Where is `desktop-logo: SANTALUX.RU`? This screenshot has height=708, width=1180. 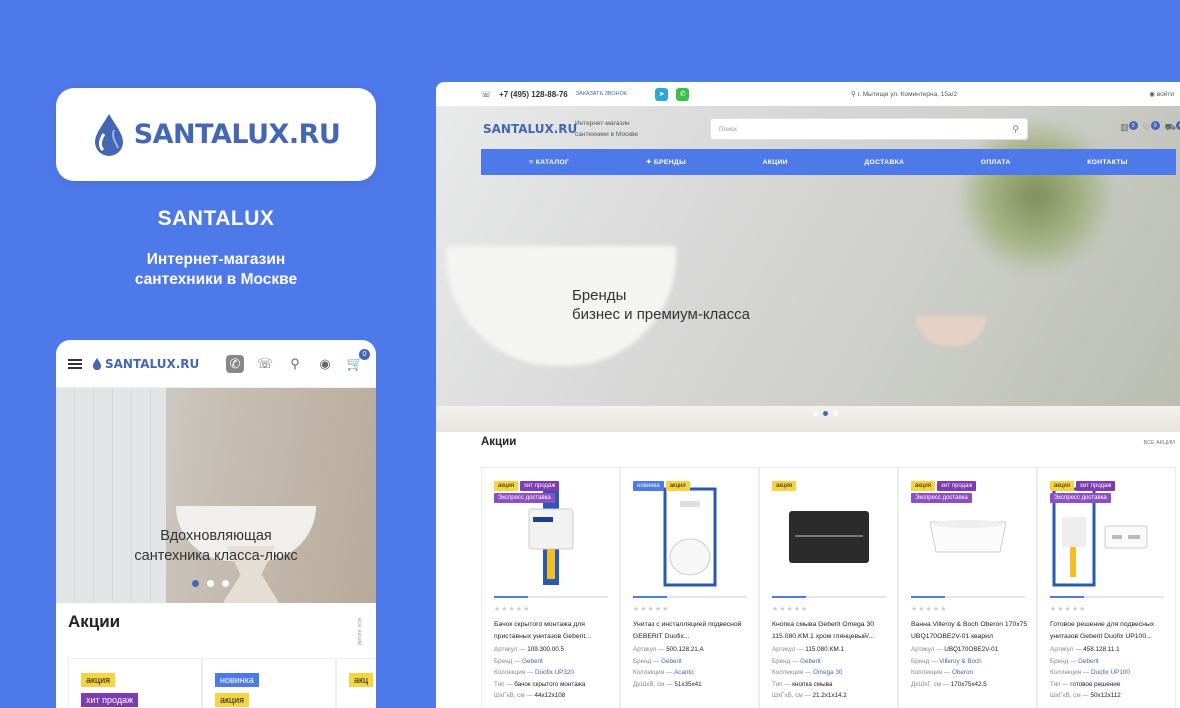
desktop-logo: SANTALUX.RU is located at coordinates (529, 129).